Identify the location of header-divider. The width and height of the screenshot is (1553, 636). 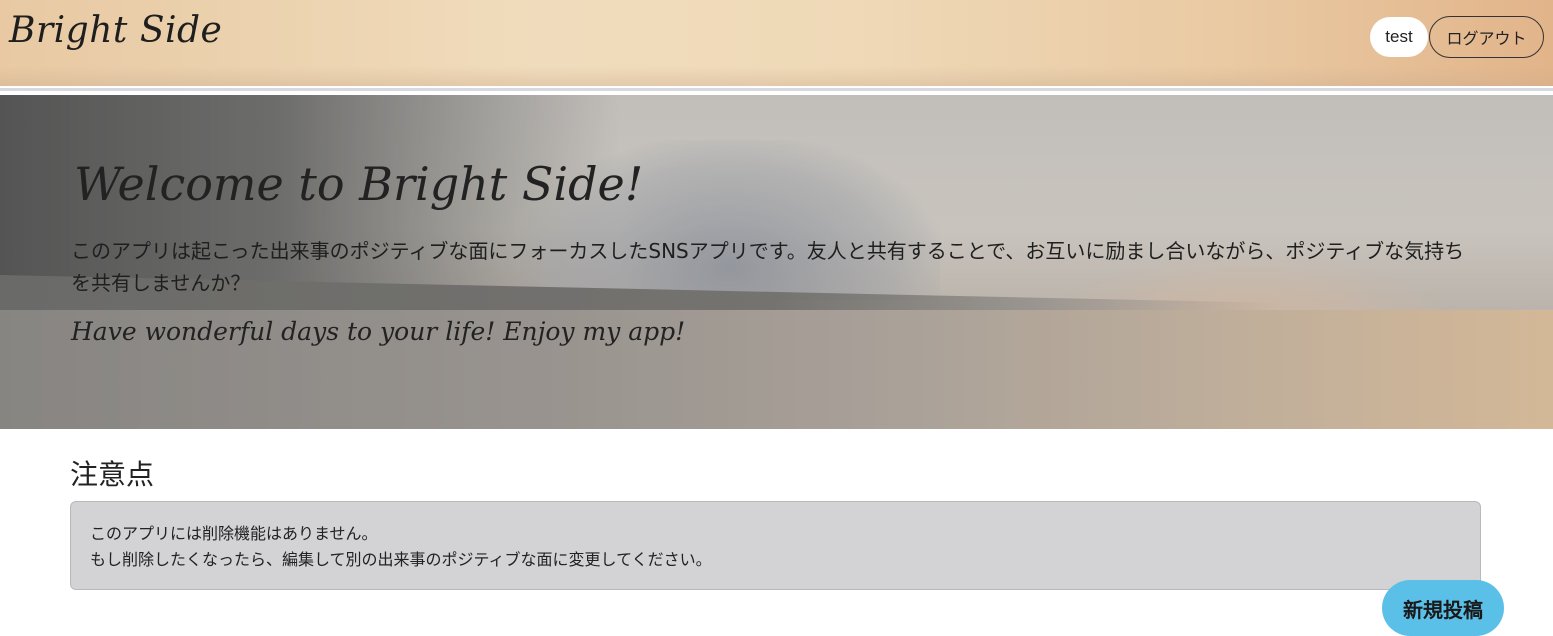
(776, 89).